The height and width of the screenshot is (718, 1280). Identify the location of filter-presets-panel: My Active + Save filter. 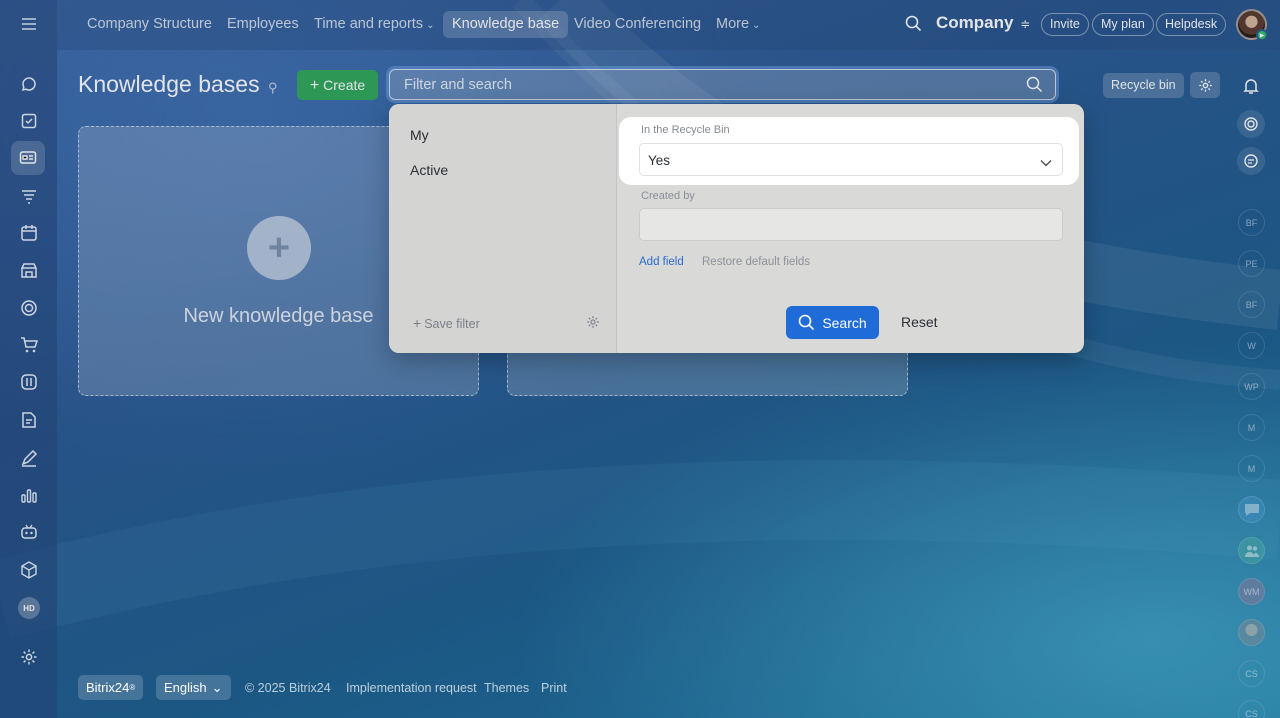
(503, 228).